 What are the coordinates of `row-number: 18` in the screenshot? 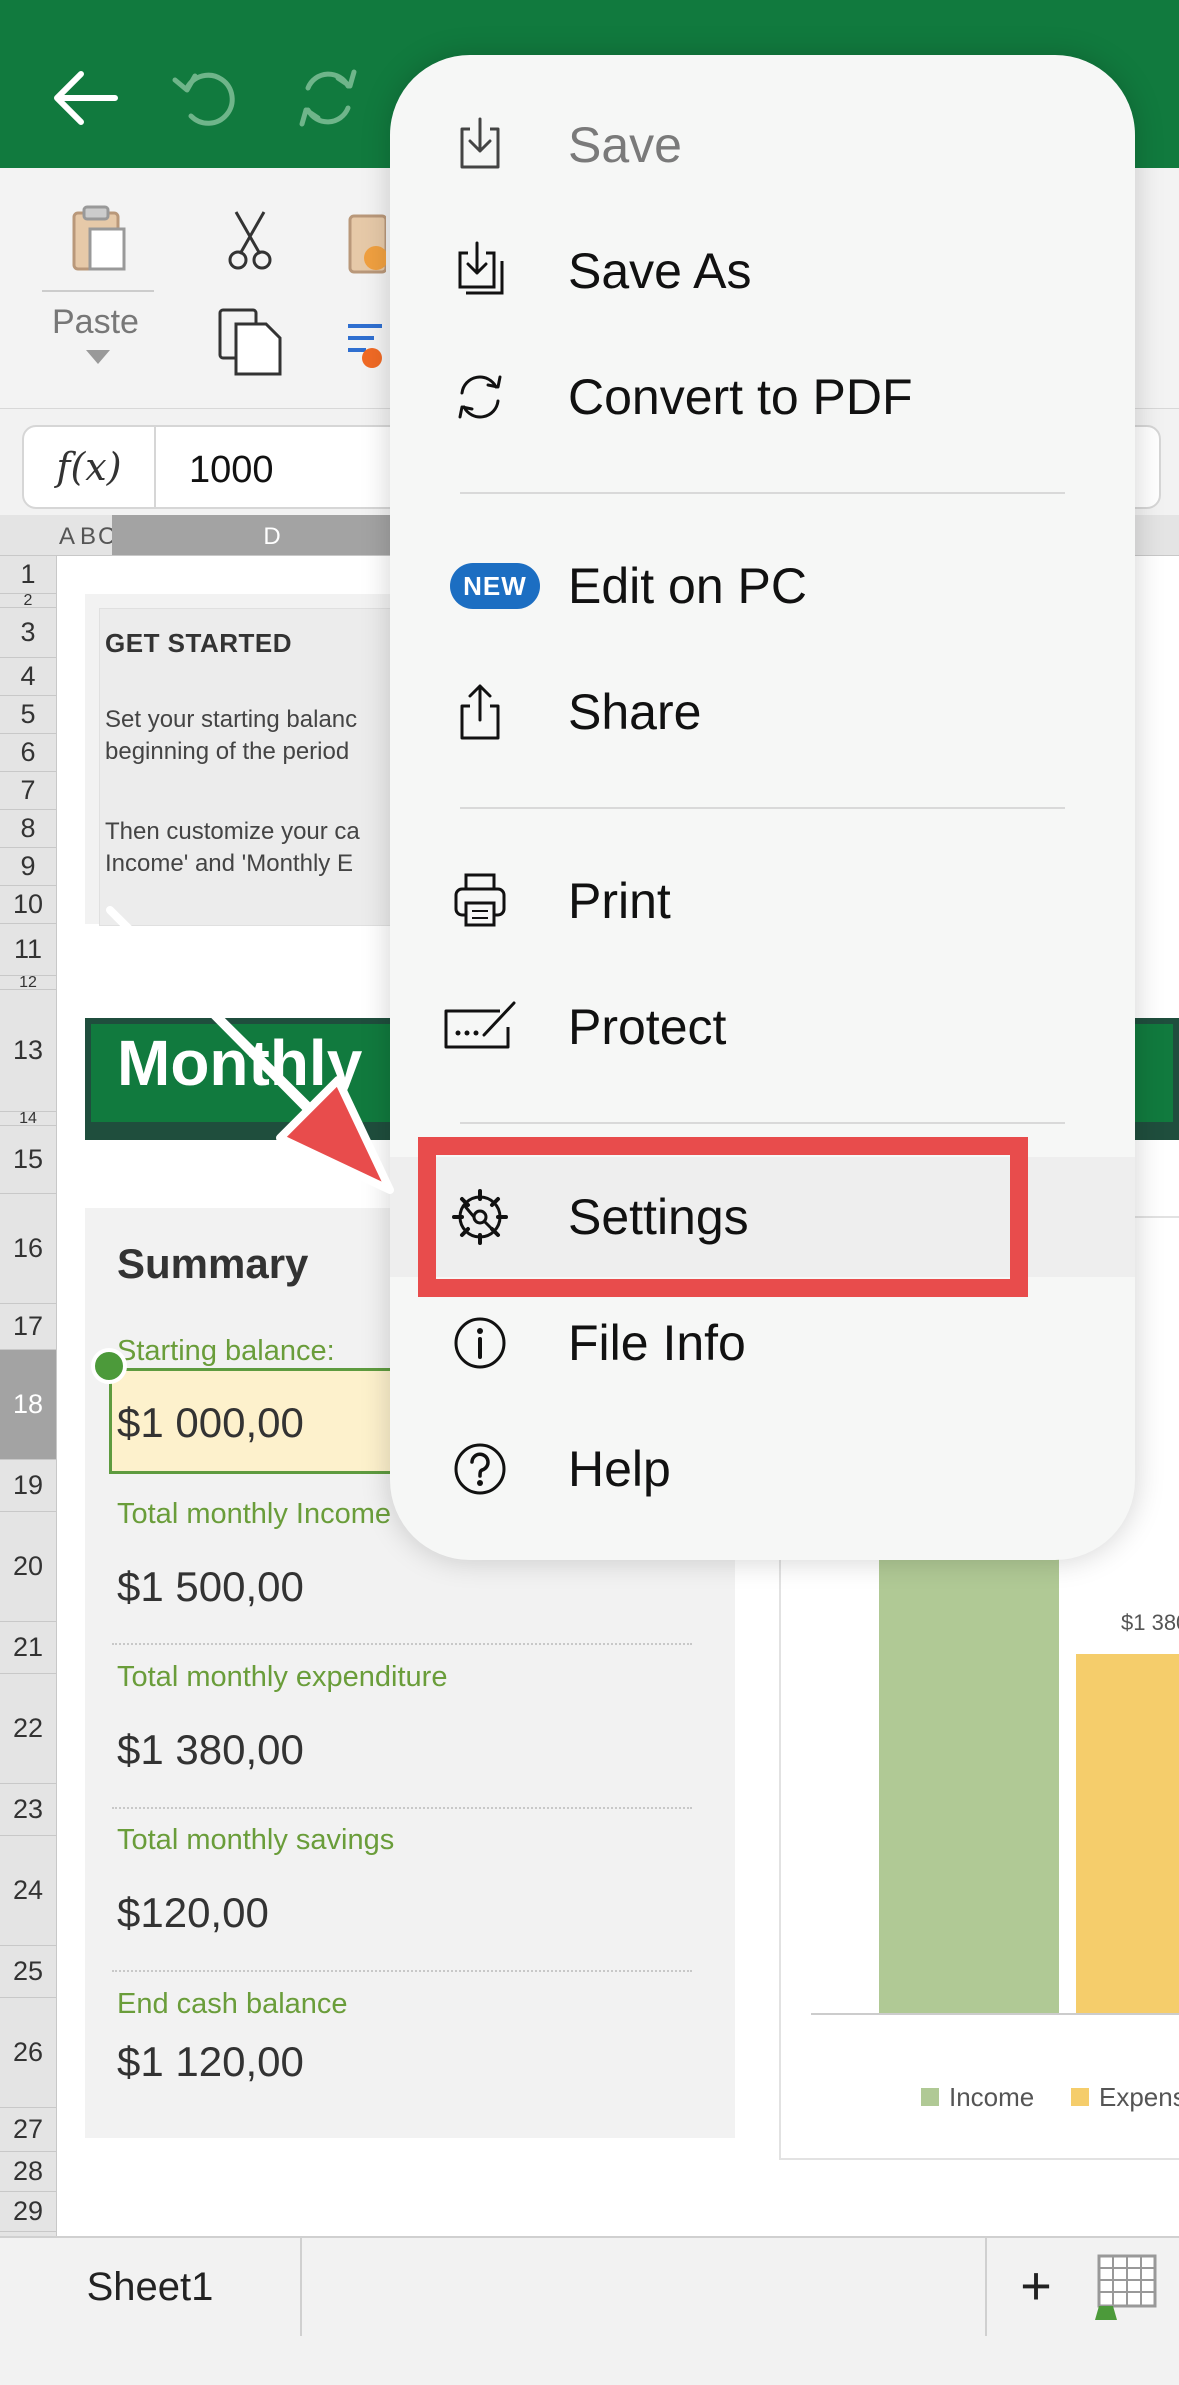 It's located at (28, 1405).